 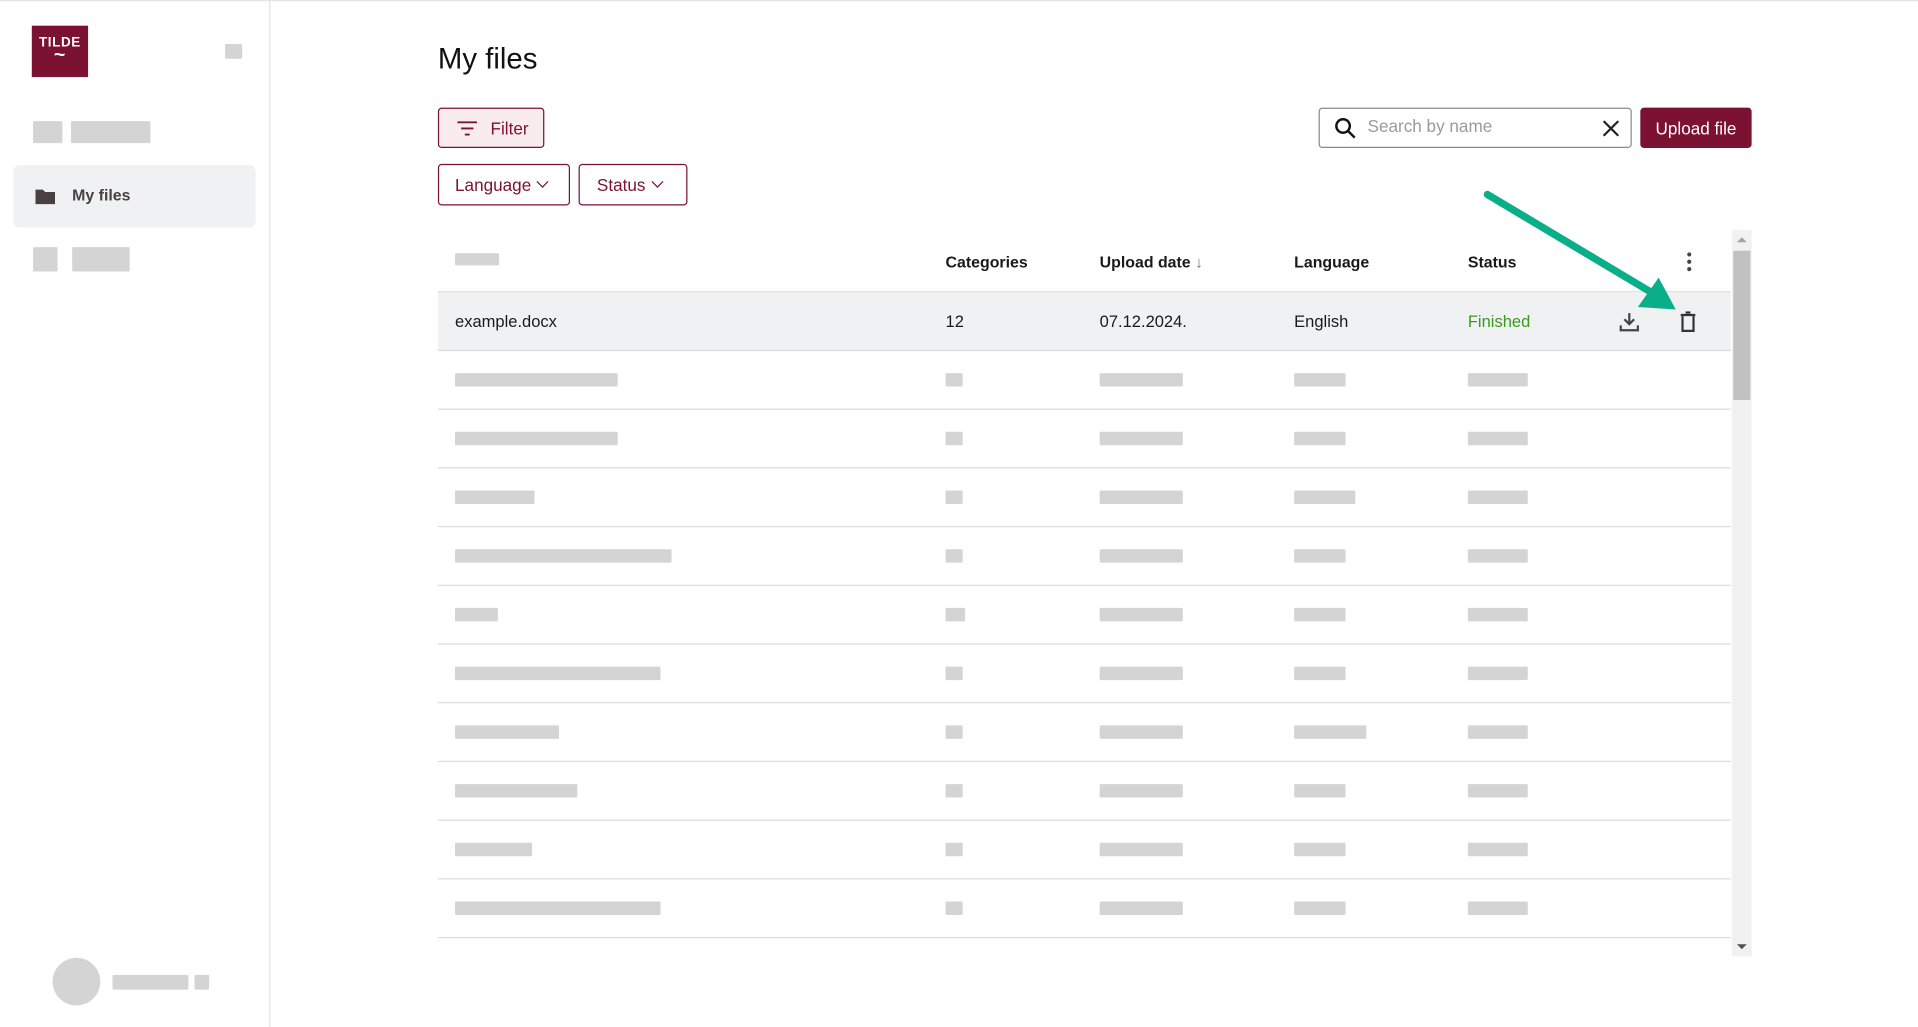 What do you see at coordinates (954, 321) in the screenshot?
I see `categories-count: 12` at bounding box center [954, 321].